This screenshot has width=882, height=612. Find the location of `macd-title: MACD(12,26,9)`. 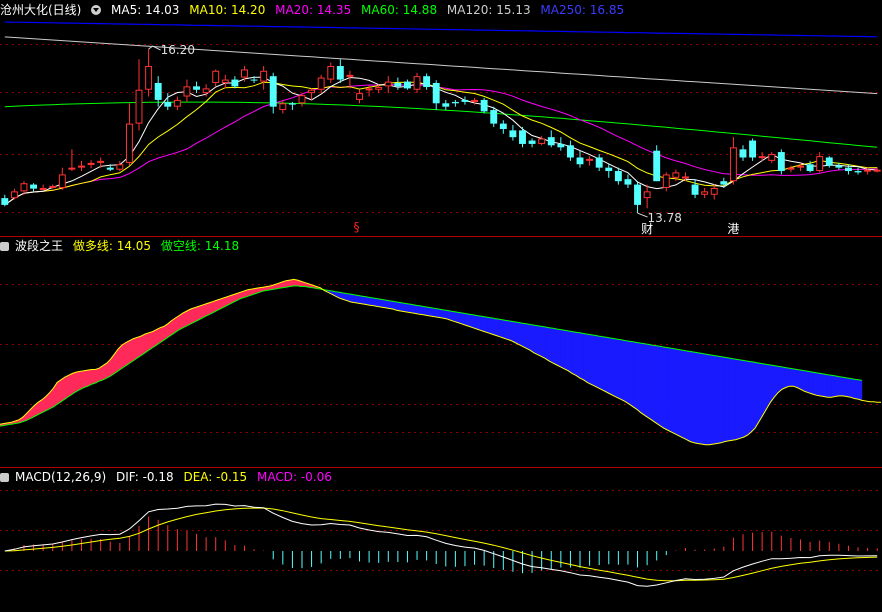

macd-title: MACD(12,26,9) is located at coordinates (60, 477).